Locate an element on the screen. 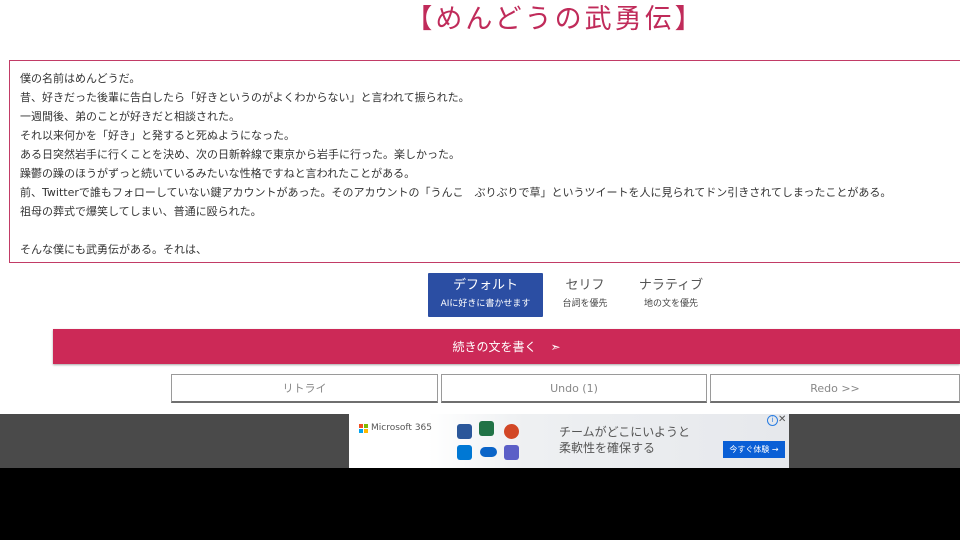 The width and height of the screenshot is (960, 540). arrow-right-icon: ➣ is located at coordinates (555, 347).